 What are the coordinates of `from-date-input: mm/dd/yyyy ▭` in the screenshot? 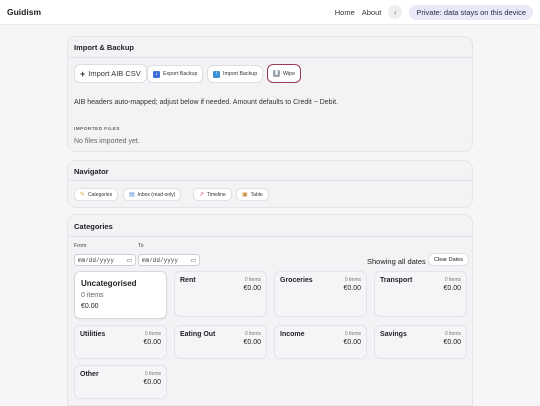 It's located at (105, 260).